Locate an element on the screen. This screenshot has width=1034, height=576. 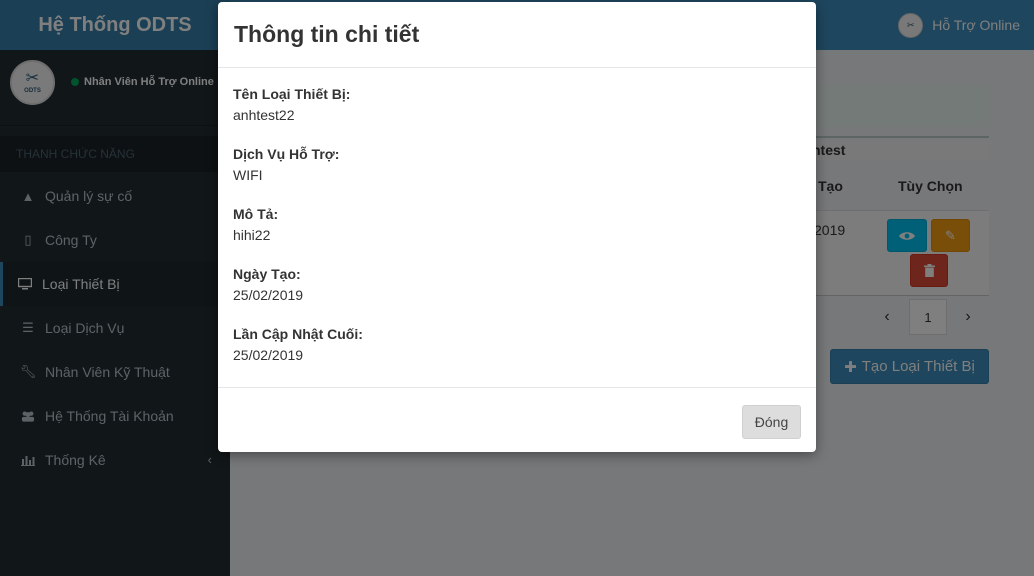
field-support-service: Dịch Vụ Hỗ Trợ: WIFI is located at coordinates (517, 165).